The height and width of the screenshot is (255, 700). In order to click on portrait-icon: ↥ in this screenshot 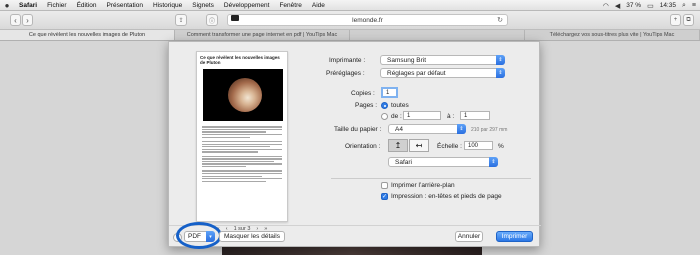, I will do `click(398, 145)`.